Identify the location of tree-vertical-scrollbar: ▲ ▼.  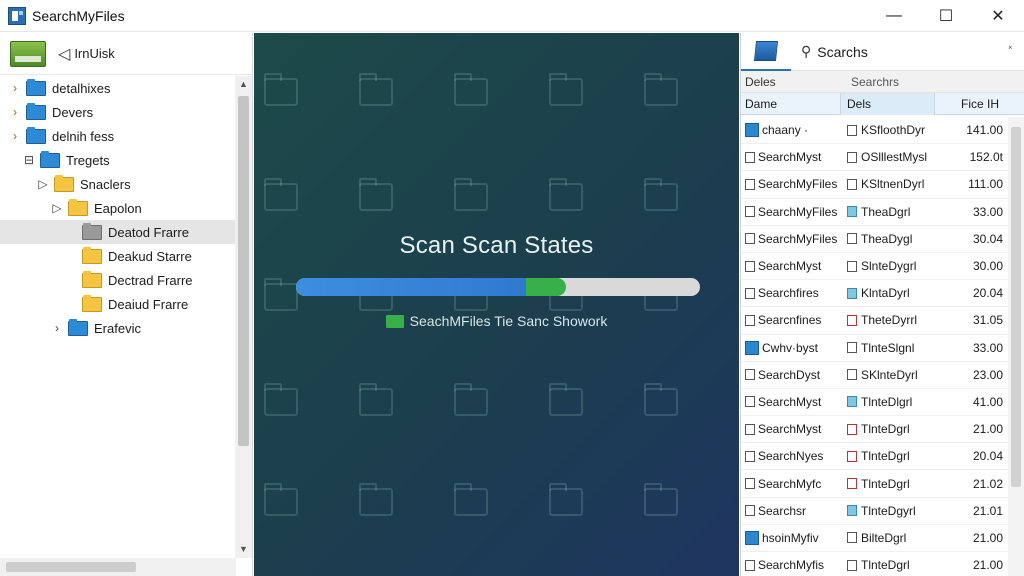
(243, 317).